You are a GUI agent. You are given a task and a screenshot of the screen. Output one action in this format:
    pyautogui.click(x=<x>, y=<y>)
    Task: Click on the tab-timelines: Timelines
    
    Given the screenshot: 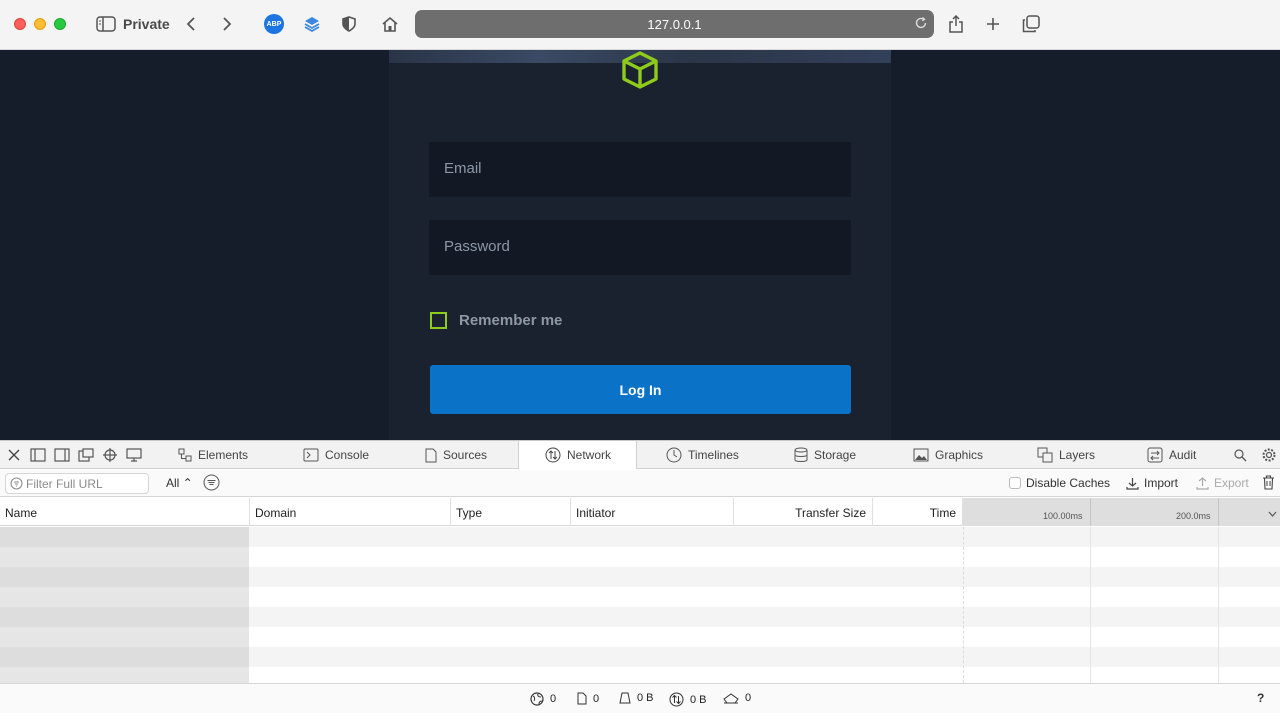 What is the action you would take?
    pyautogui.click(x=716, y=455)
    